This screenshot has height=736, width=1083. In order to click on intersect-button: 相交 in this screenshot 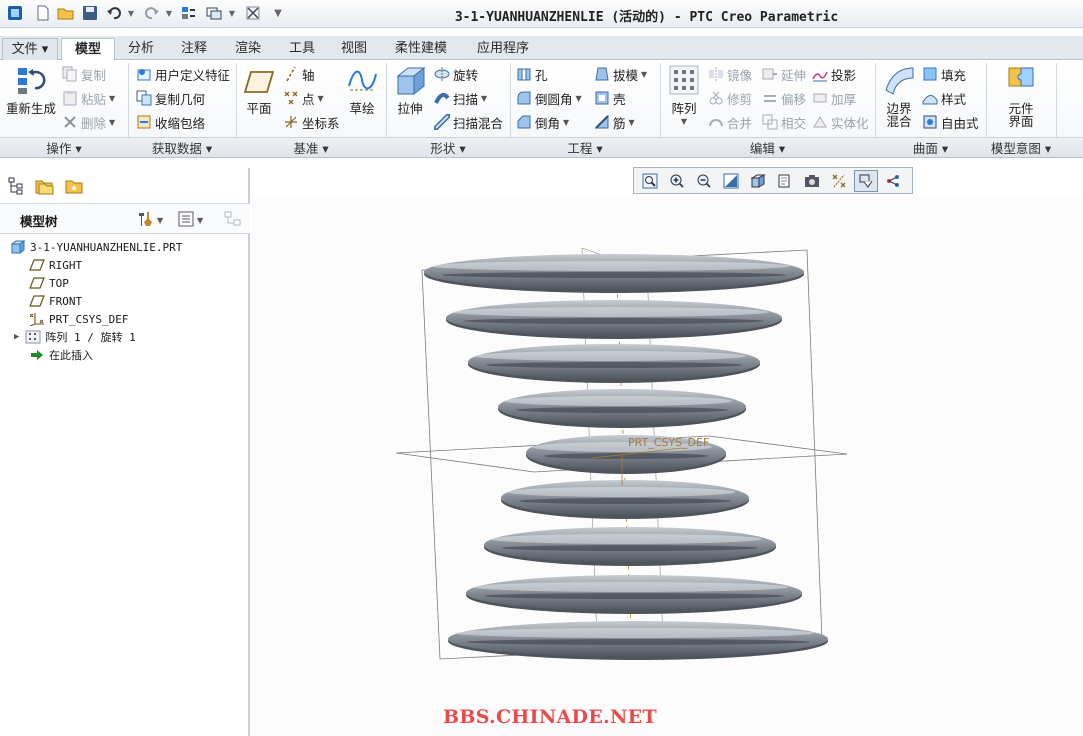, I will do `click(784, 122)`.